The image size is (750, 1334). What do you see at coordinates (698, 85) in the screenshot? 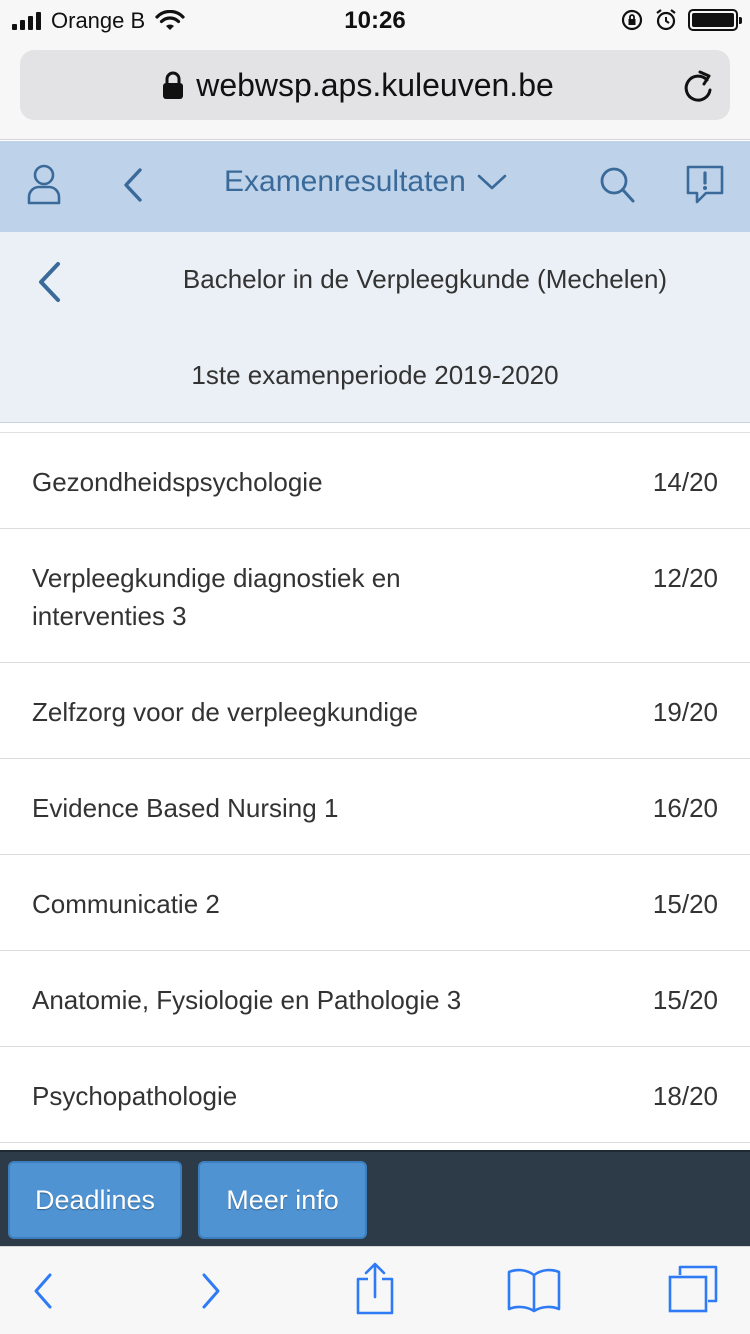
I see `reload-icon` at bounding box center [698, 85].